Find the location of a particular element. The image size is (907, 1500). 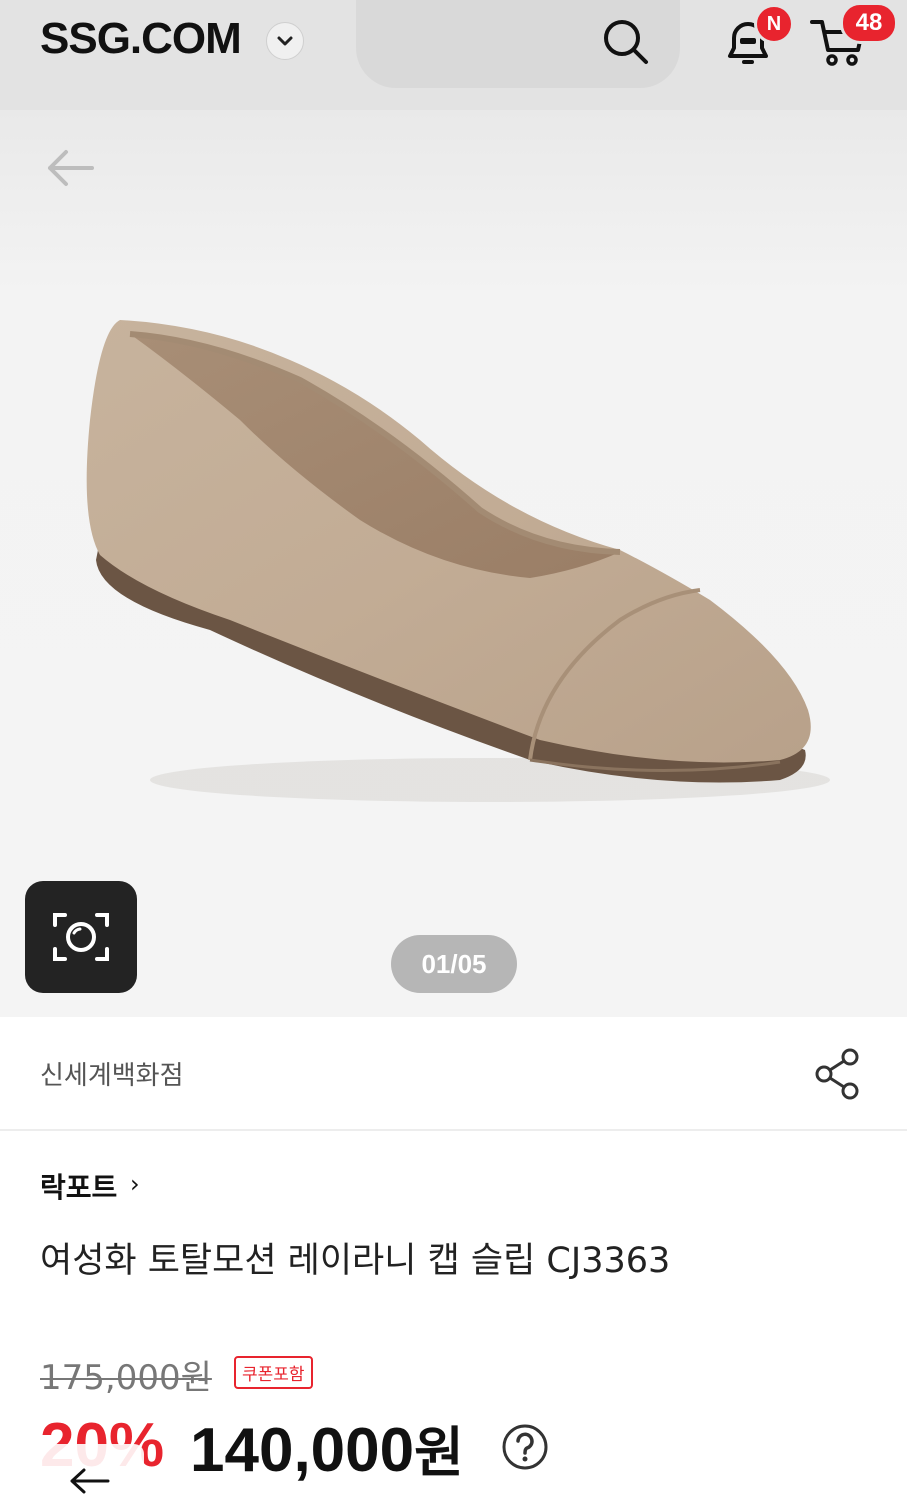

chevron-down-icon is located at coordinates (285, 41).